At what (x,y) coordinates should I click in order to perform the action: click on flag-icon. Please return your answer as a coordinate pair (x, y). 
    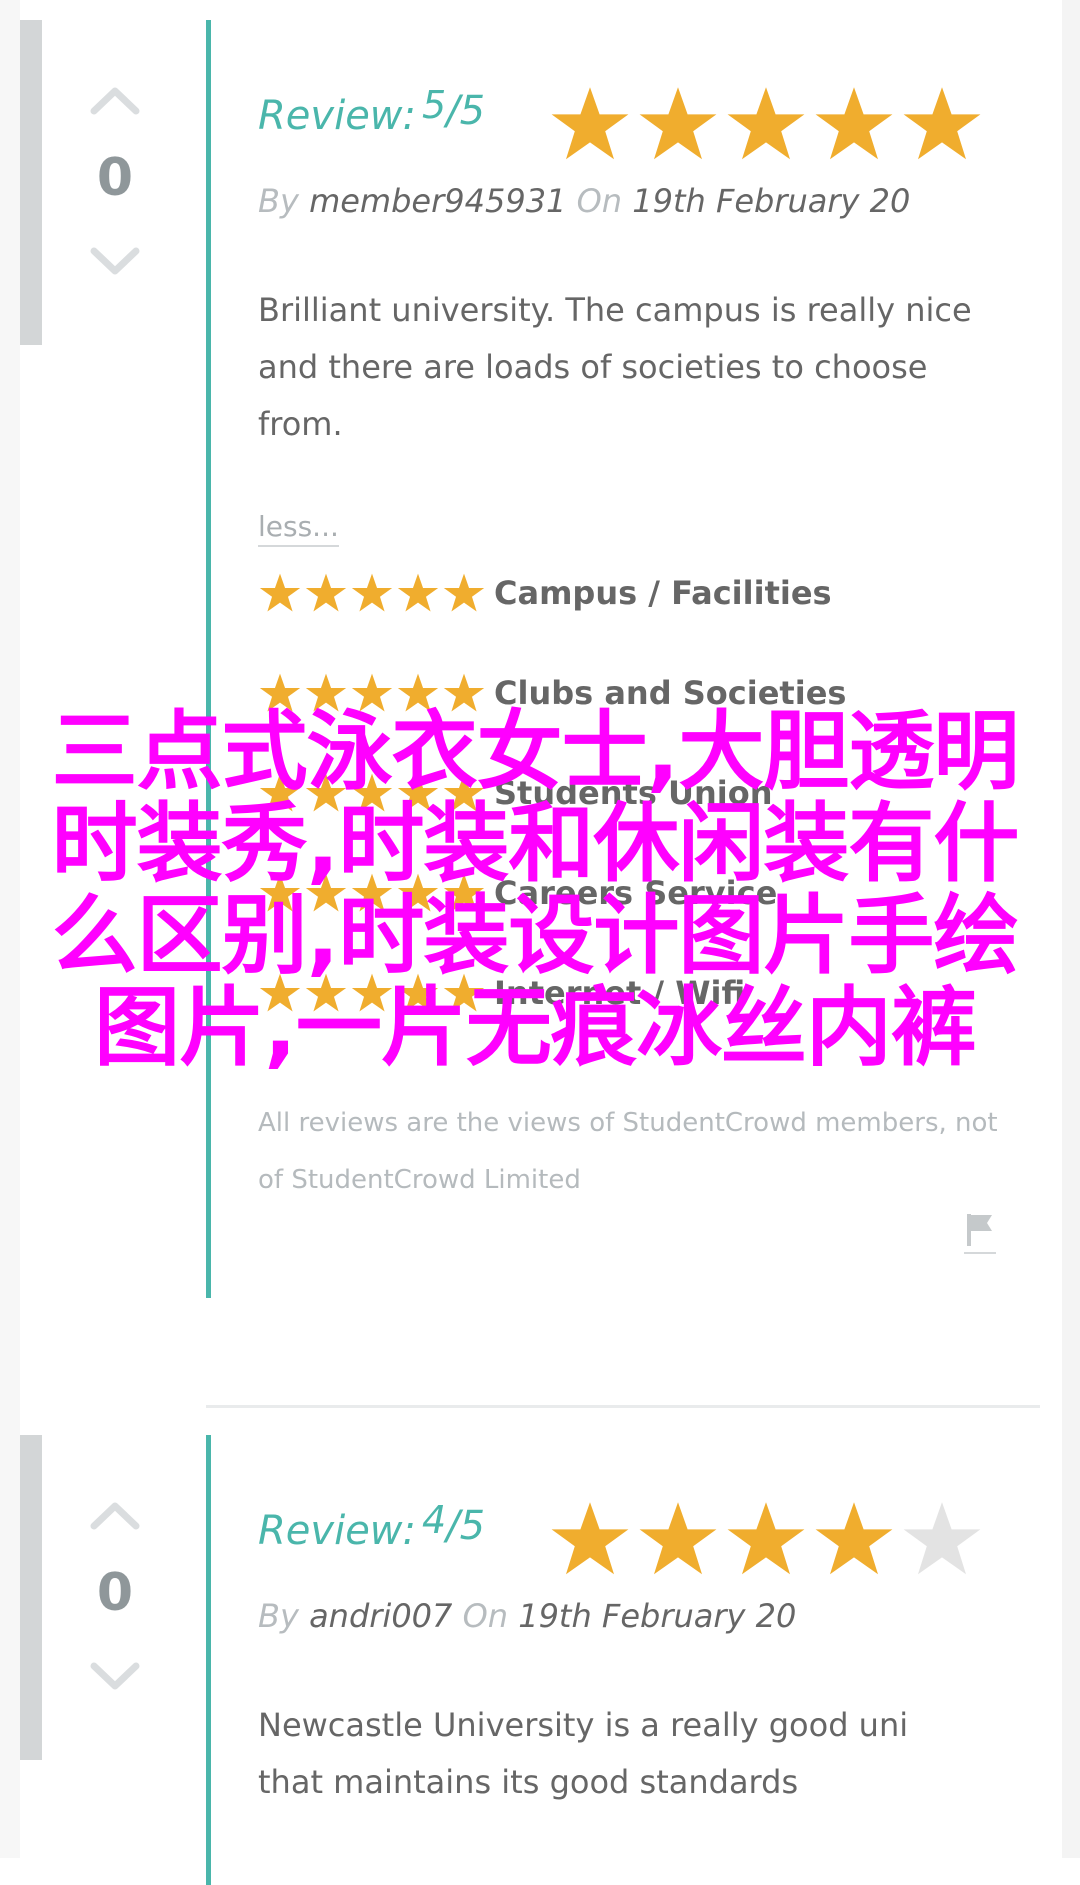
    Looking at the image, I should click on (979, 1230).